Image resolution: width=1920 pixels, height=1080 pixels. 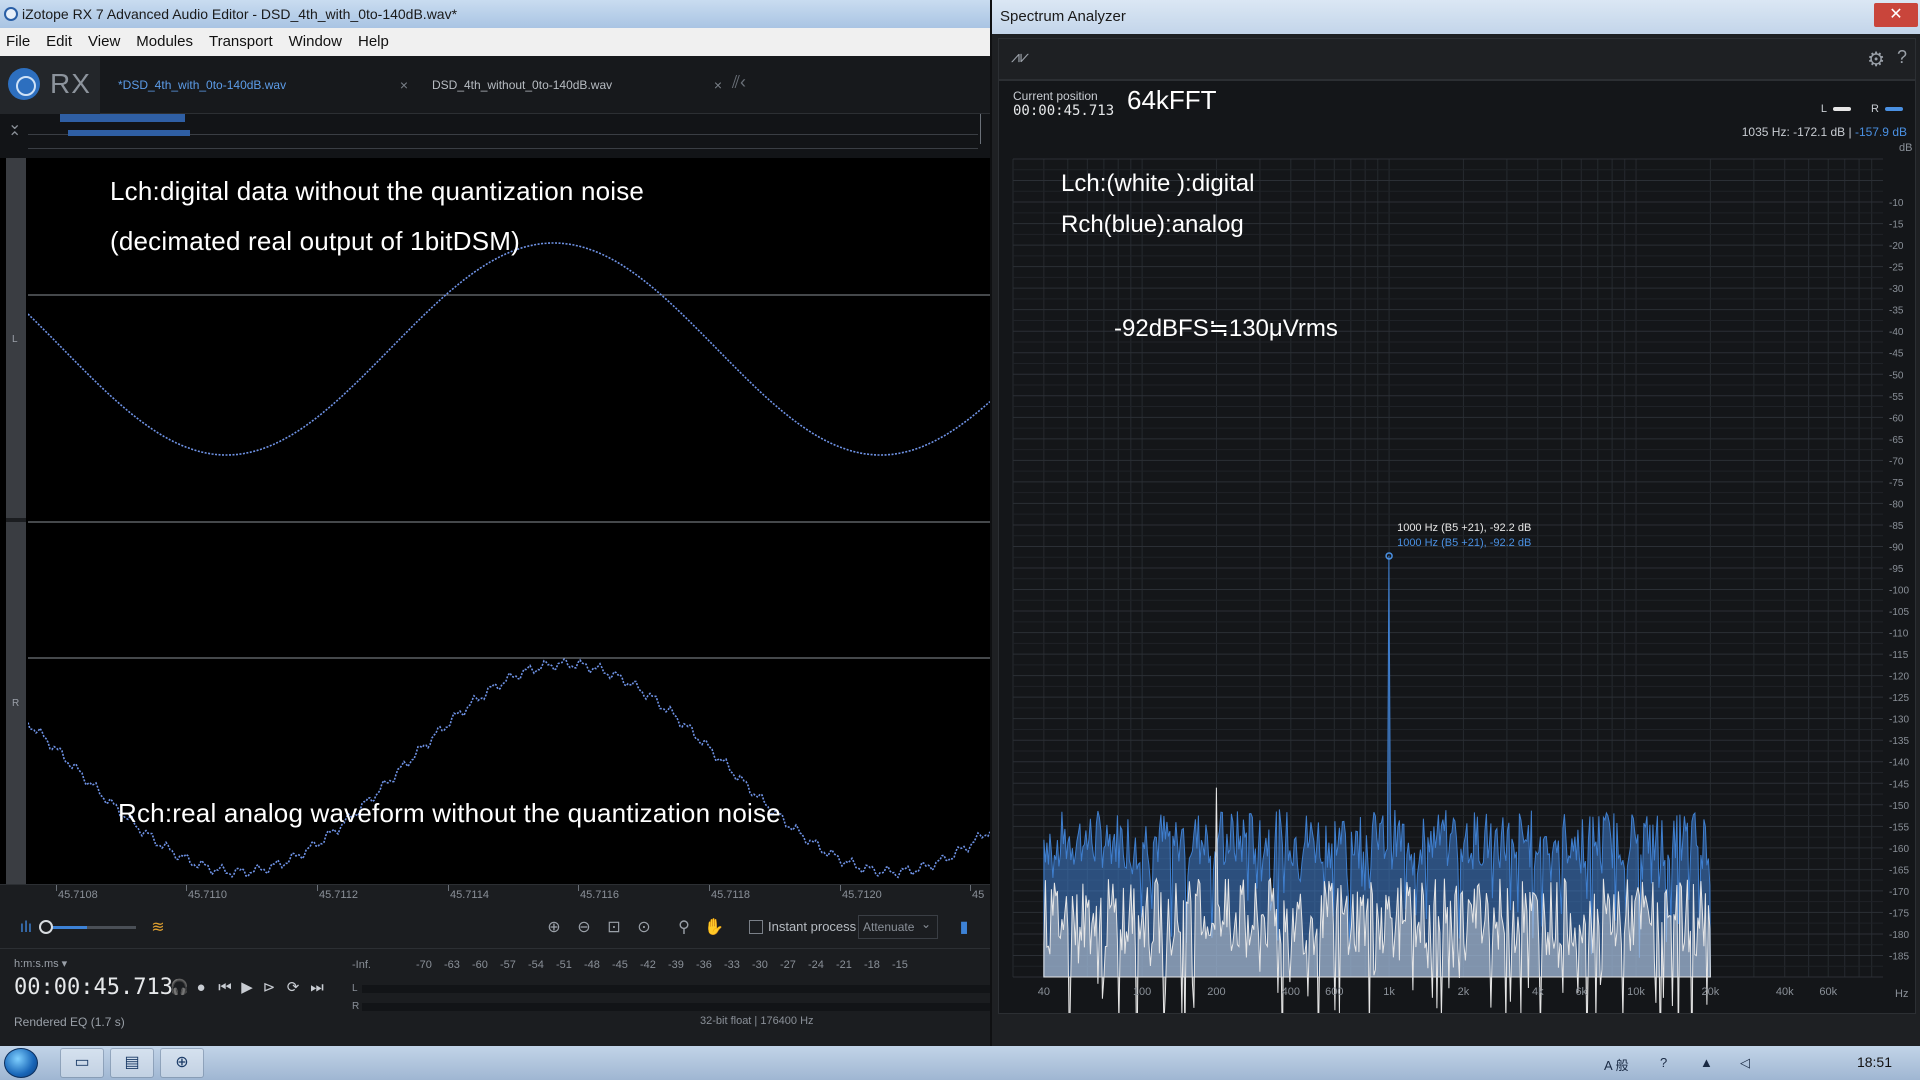 I want to click on sa-close-button: ✕, so click(x=1896, y=15).